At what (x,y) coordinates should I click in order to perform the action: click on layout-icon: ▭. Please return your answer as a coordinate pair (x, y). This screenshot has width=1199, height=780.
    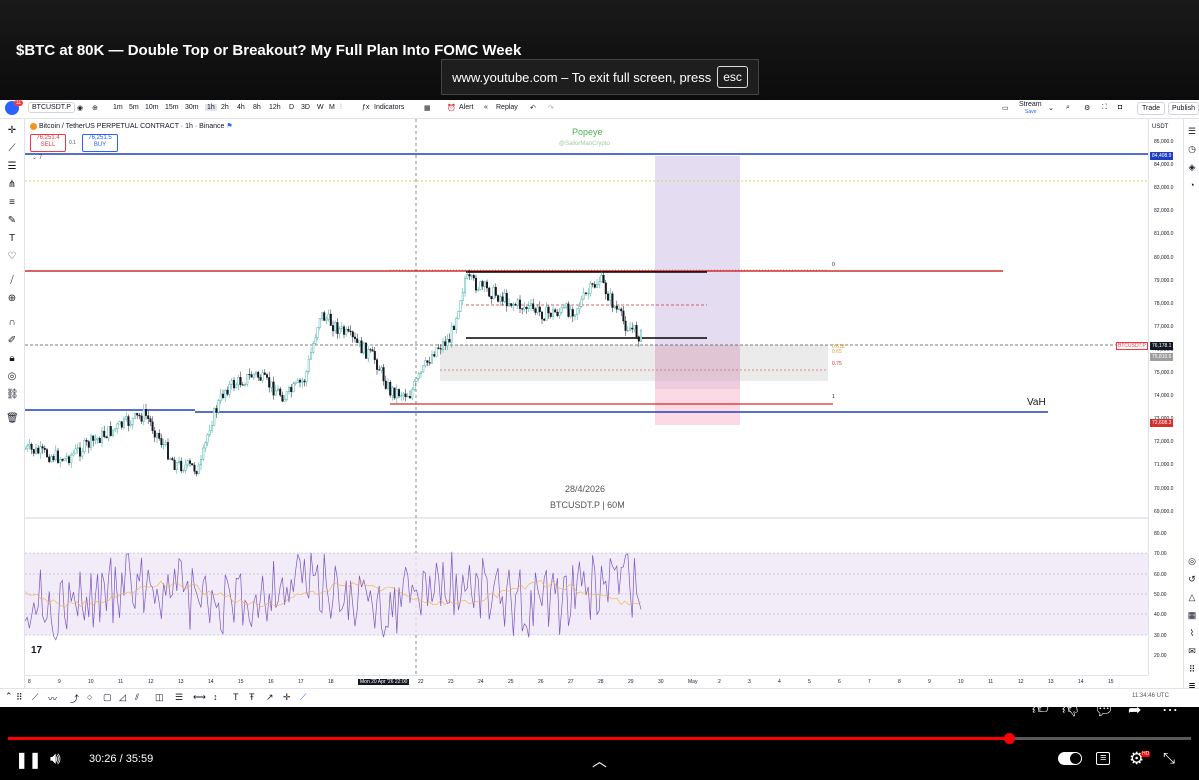
    Looking at the image, I should click on (1005, 108).